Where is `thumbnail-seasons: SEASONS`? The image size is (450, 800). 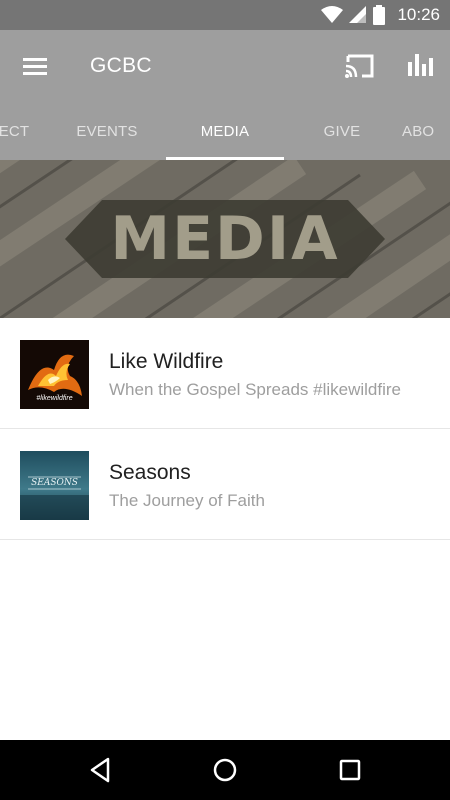 thumbnail-seasons: SEASONS is located at coordinates (54, 485).